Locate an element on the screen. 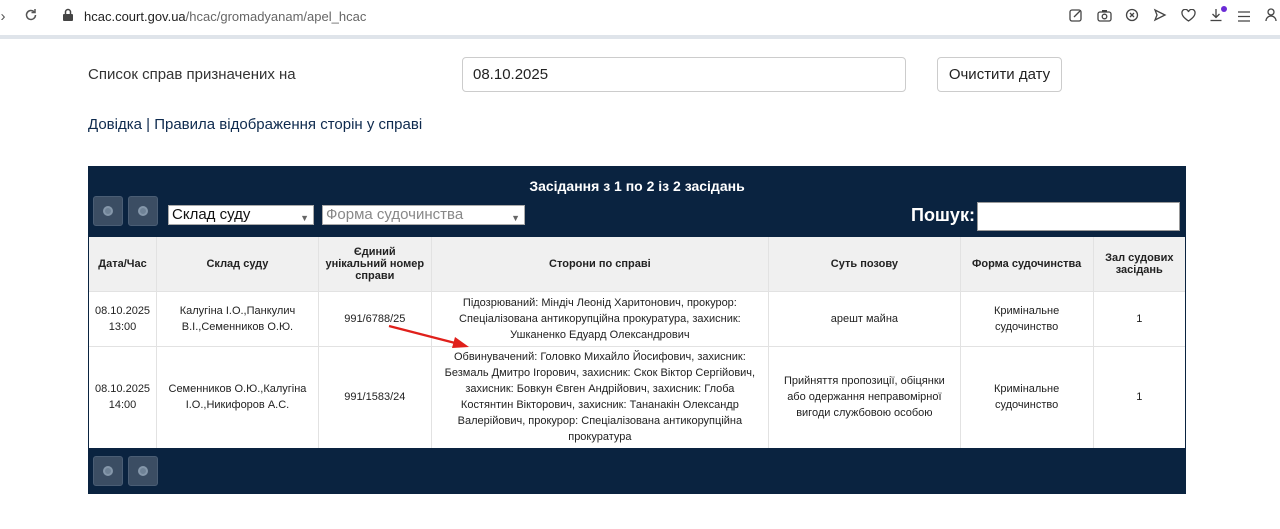  proceeding-form-select: Форма судочинства ▼ is located at coordinates (423, 215).